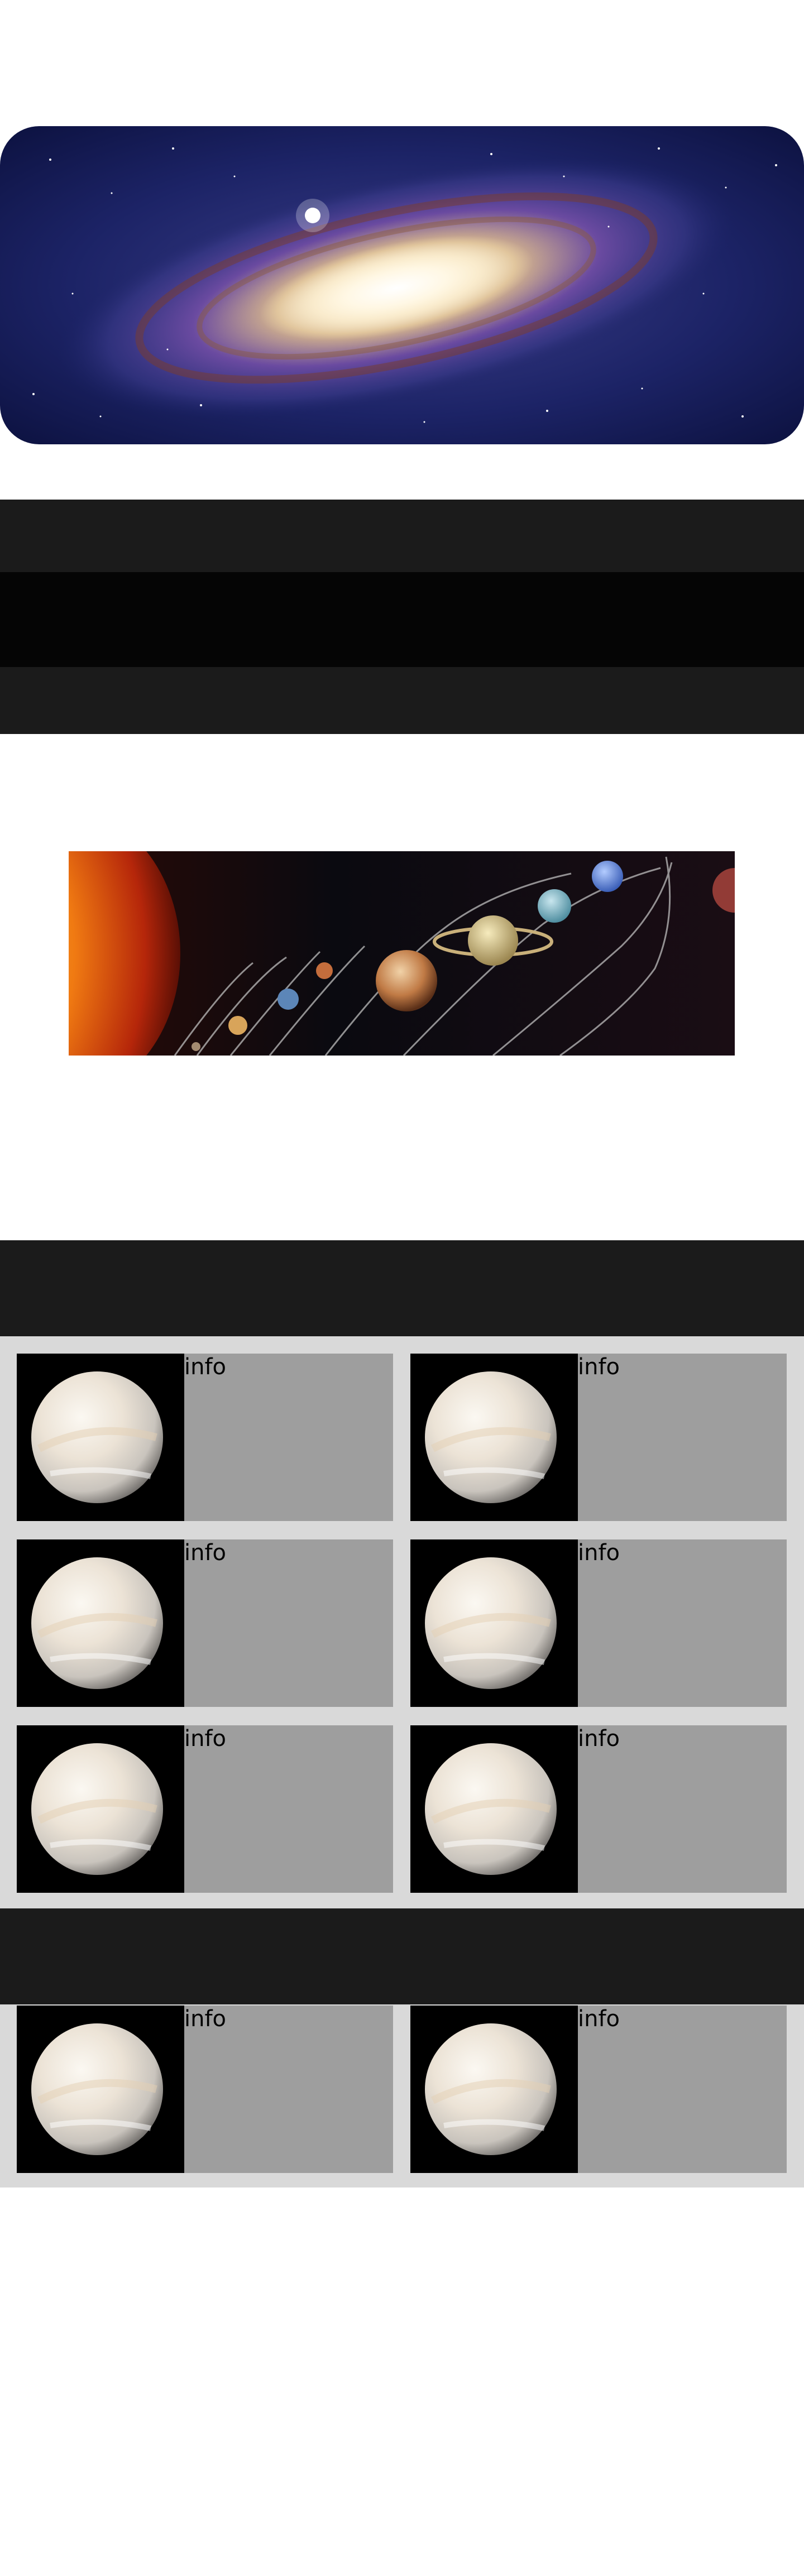 The height and width of the screenshot is (2576, 804). I want to click on dark-band, so click(402, 617).